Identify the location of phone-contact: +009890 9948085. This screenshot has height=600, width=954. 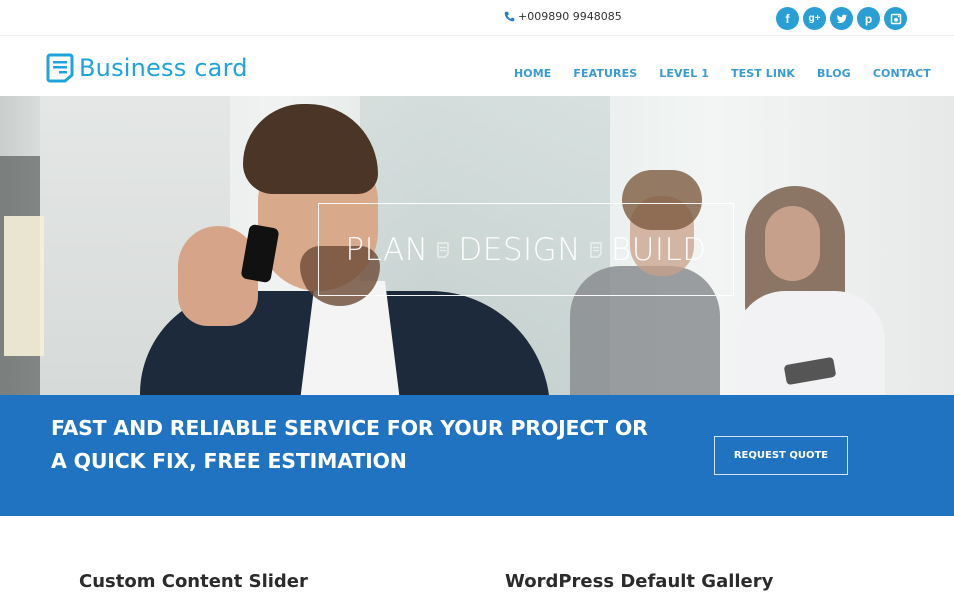
(563, 16).